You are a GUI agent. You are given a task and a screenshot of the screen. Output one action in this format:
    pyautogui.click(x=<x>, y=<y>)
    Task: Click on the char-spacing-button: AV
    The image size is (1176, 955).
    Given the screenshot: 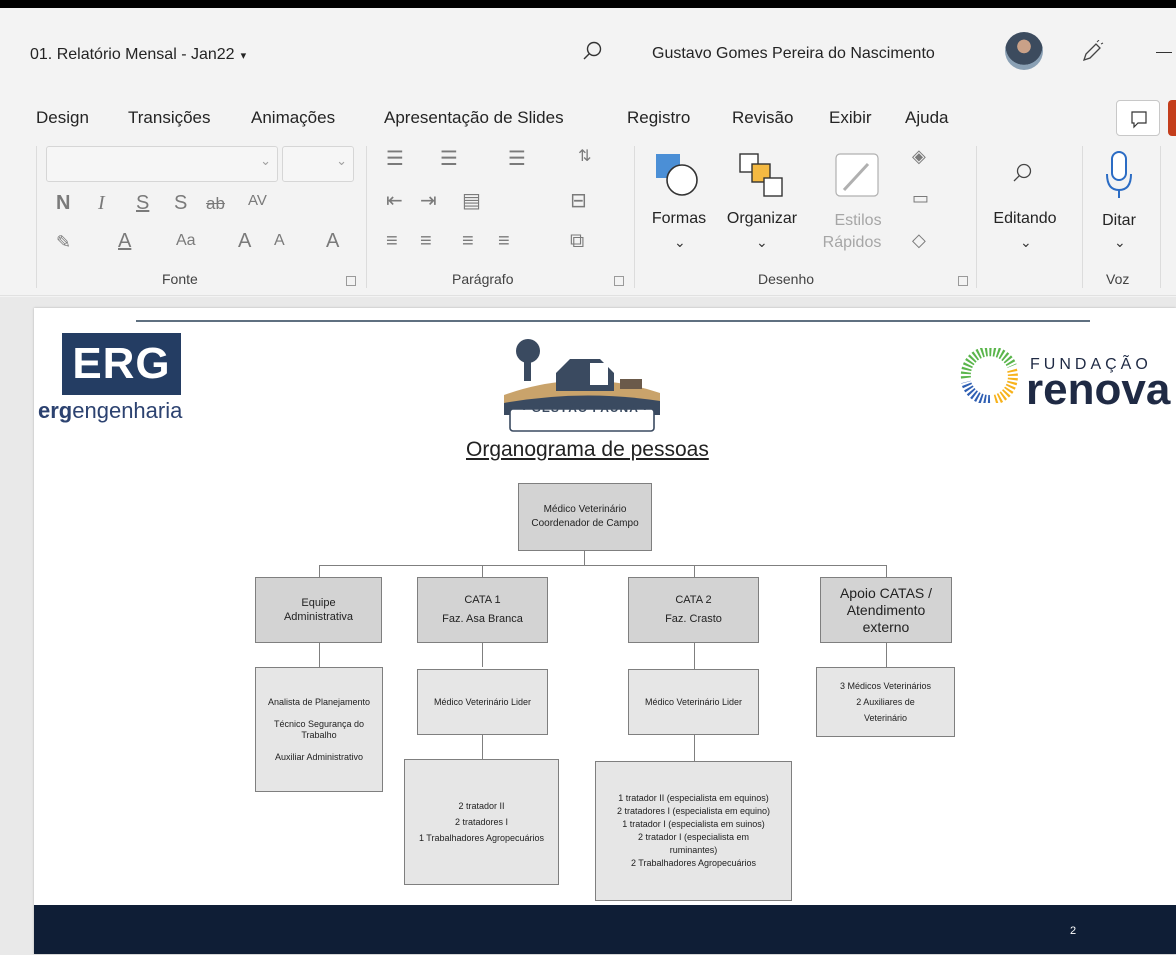 What is the action you would take?
    pyautogui.click(x=257, y=200)
    